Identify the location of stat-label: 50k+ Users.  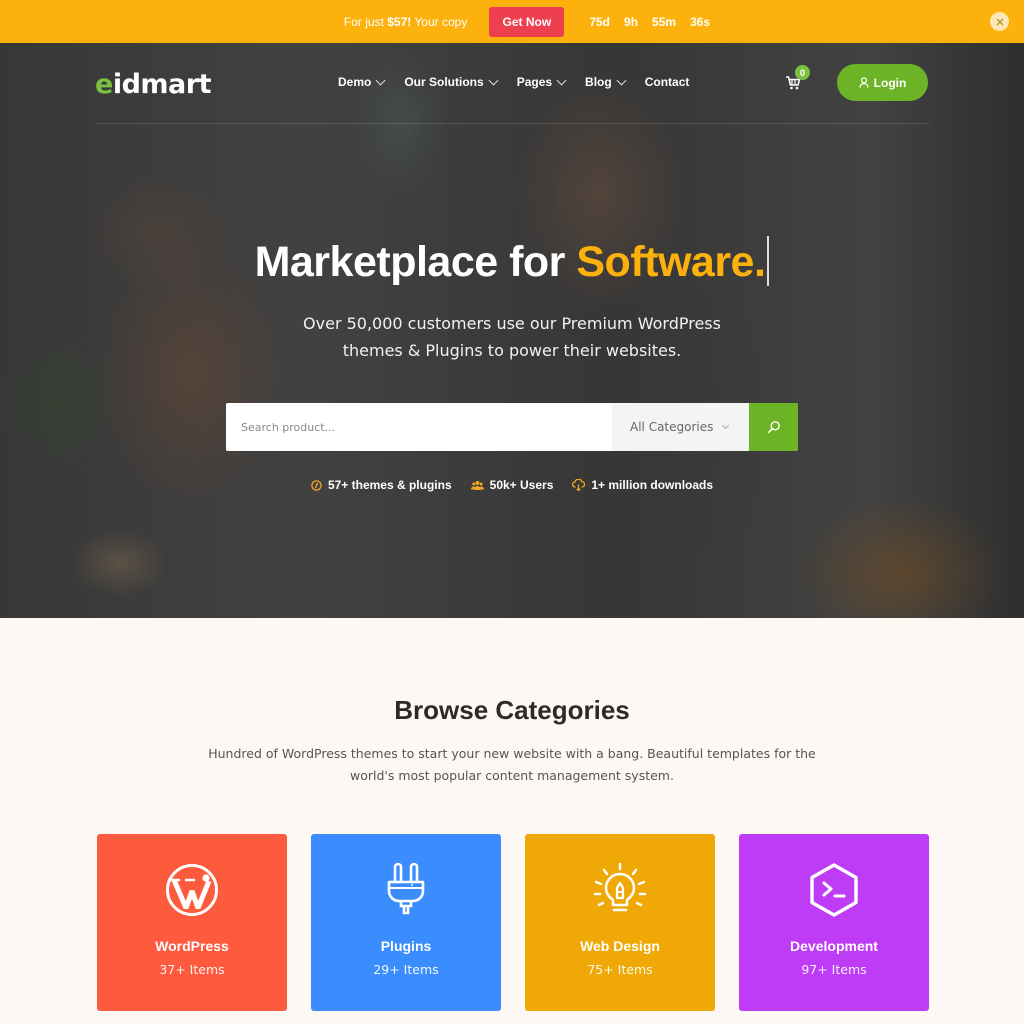
(521, 485).